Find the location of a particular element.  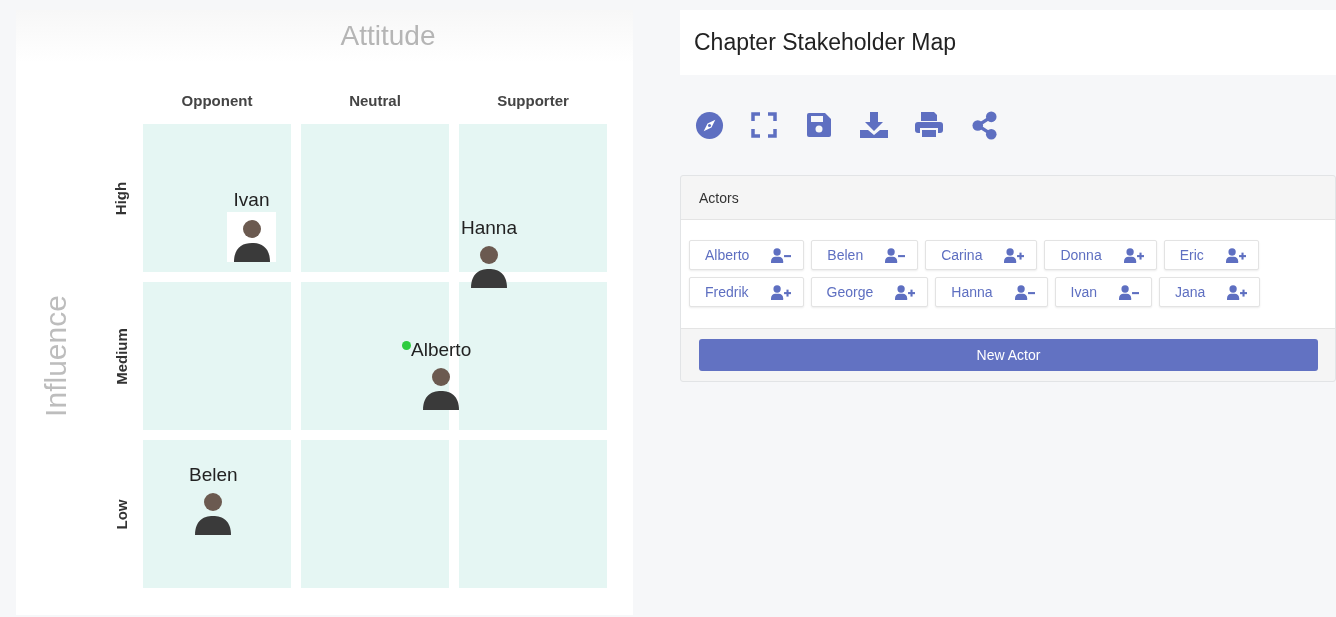

actor-chip: Jana is located at coordinates (1210, 292).